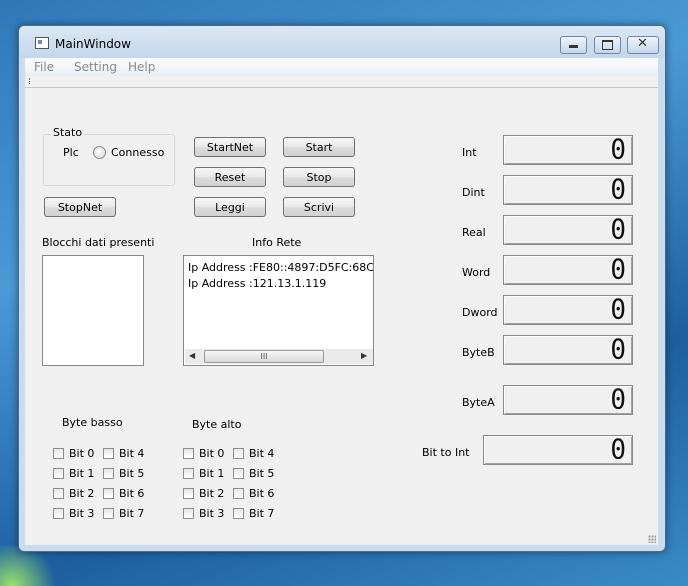  Describe the element at coordinates (257, 283) in the screenshot. I see `info-line: Ip Address :121.13.1.119` at that location.